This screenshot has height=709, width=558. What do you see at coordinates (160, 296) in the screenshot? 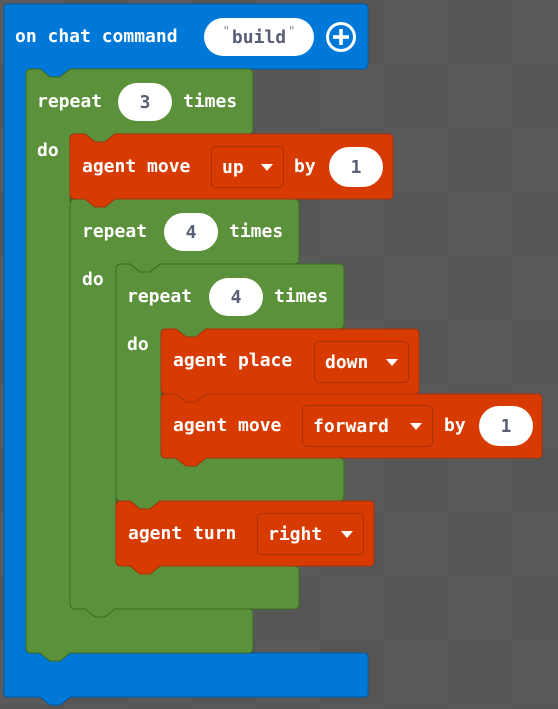
I see `inner-repeat-label: repeat` at bounding box center [160, 296].